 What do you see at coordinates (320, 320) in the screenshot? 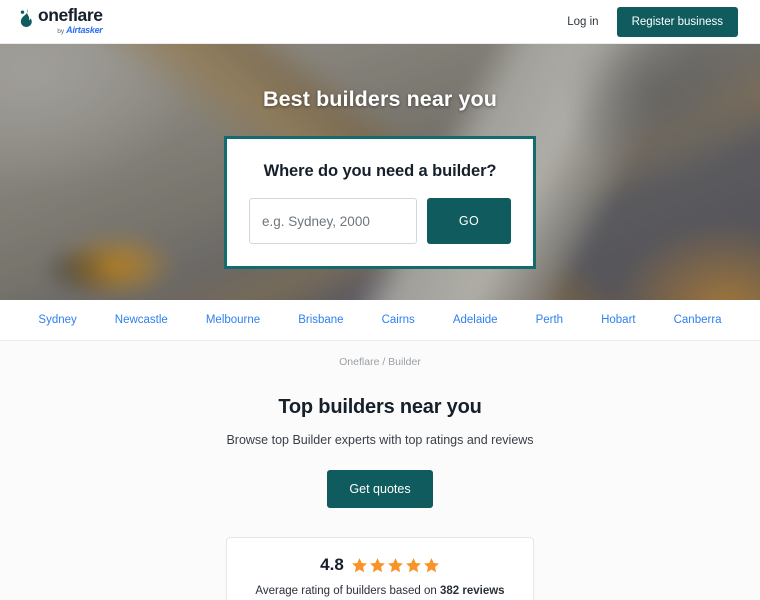
I see `city-link-brisbane: Brisbane` at bounding box center [320, 320].